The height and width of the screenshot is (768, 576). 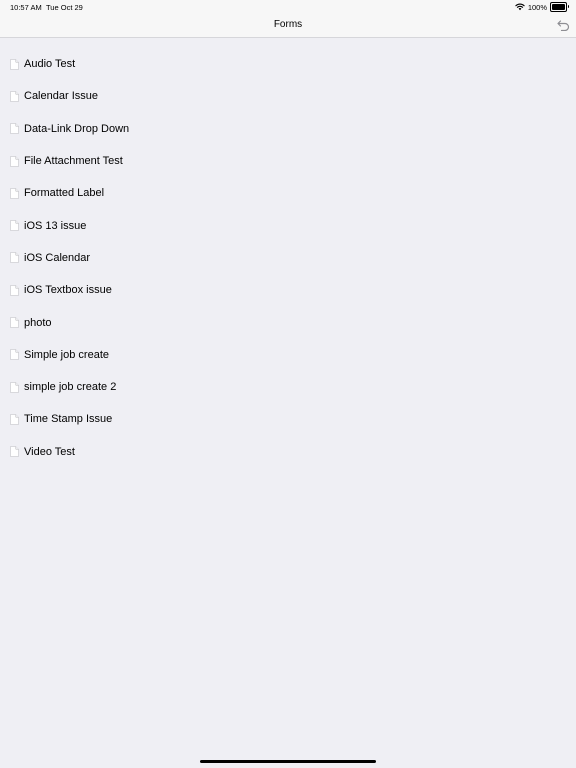 What do you see at coordinates (288, 96) in the screenshot?
I see `form-list-item: Calendar Issue` at bounding box center [288, 96].